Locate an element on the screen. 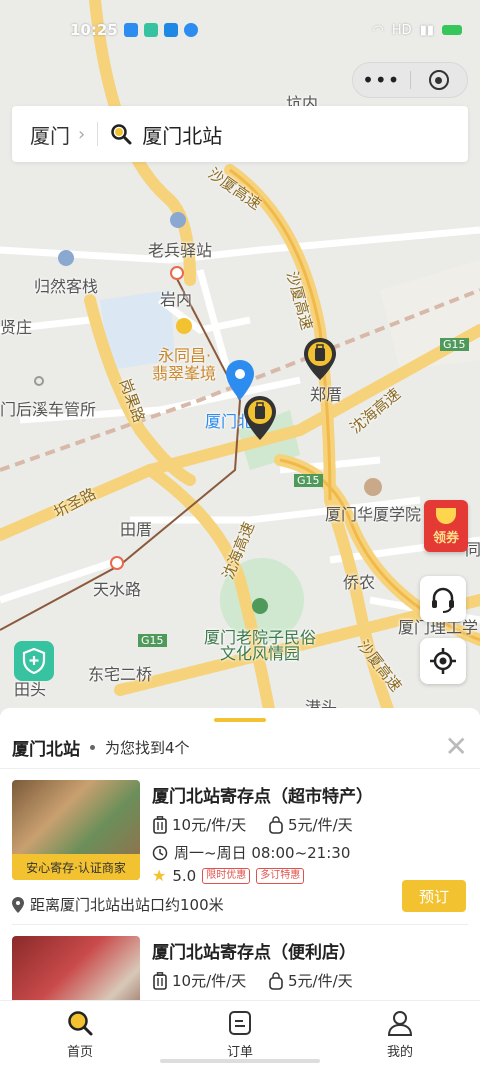 The image size is (480, 1066). map-label: 归然客栈 is located at coordinates (66, 286).